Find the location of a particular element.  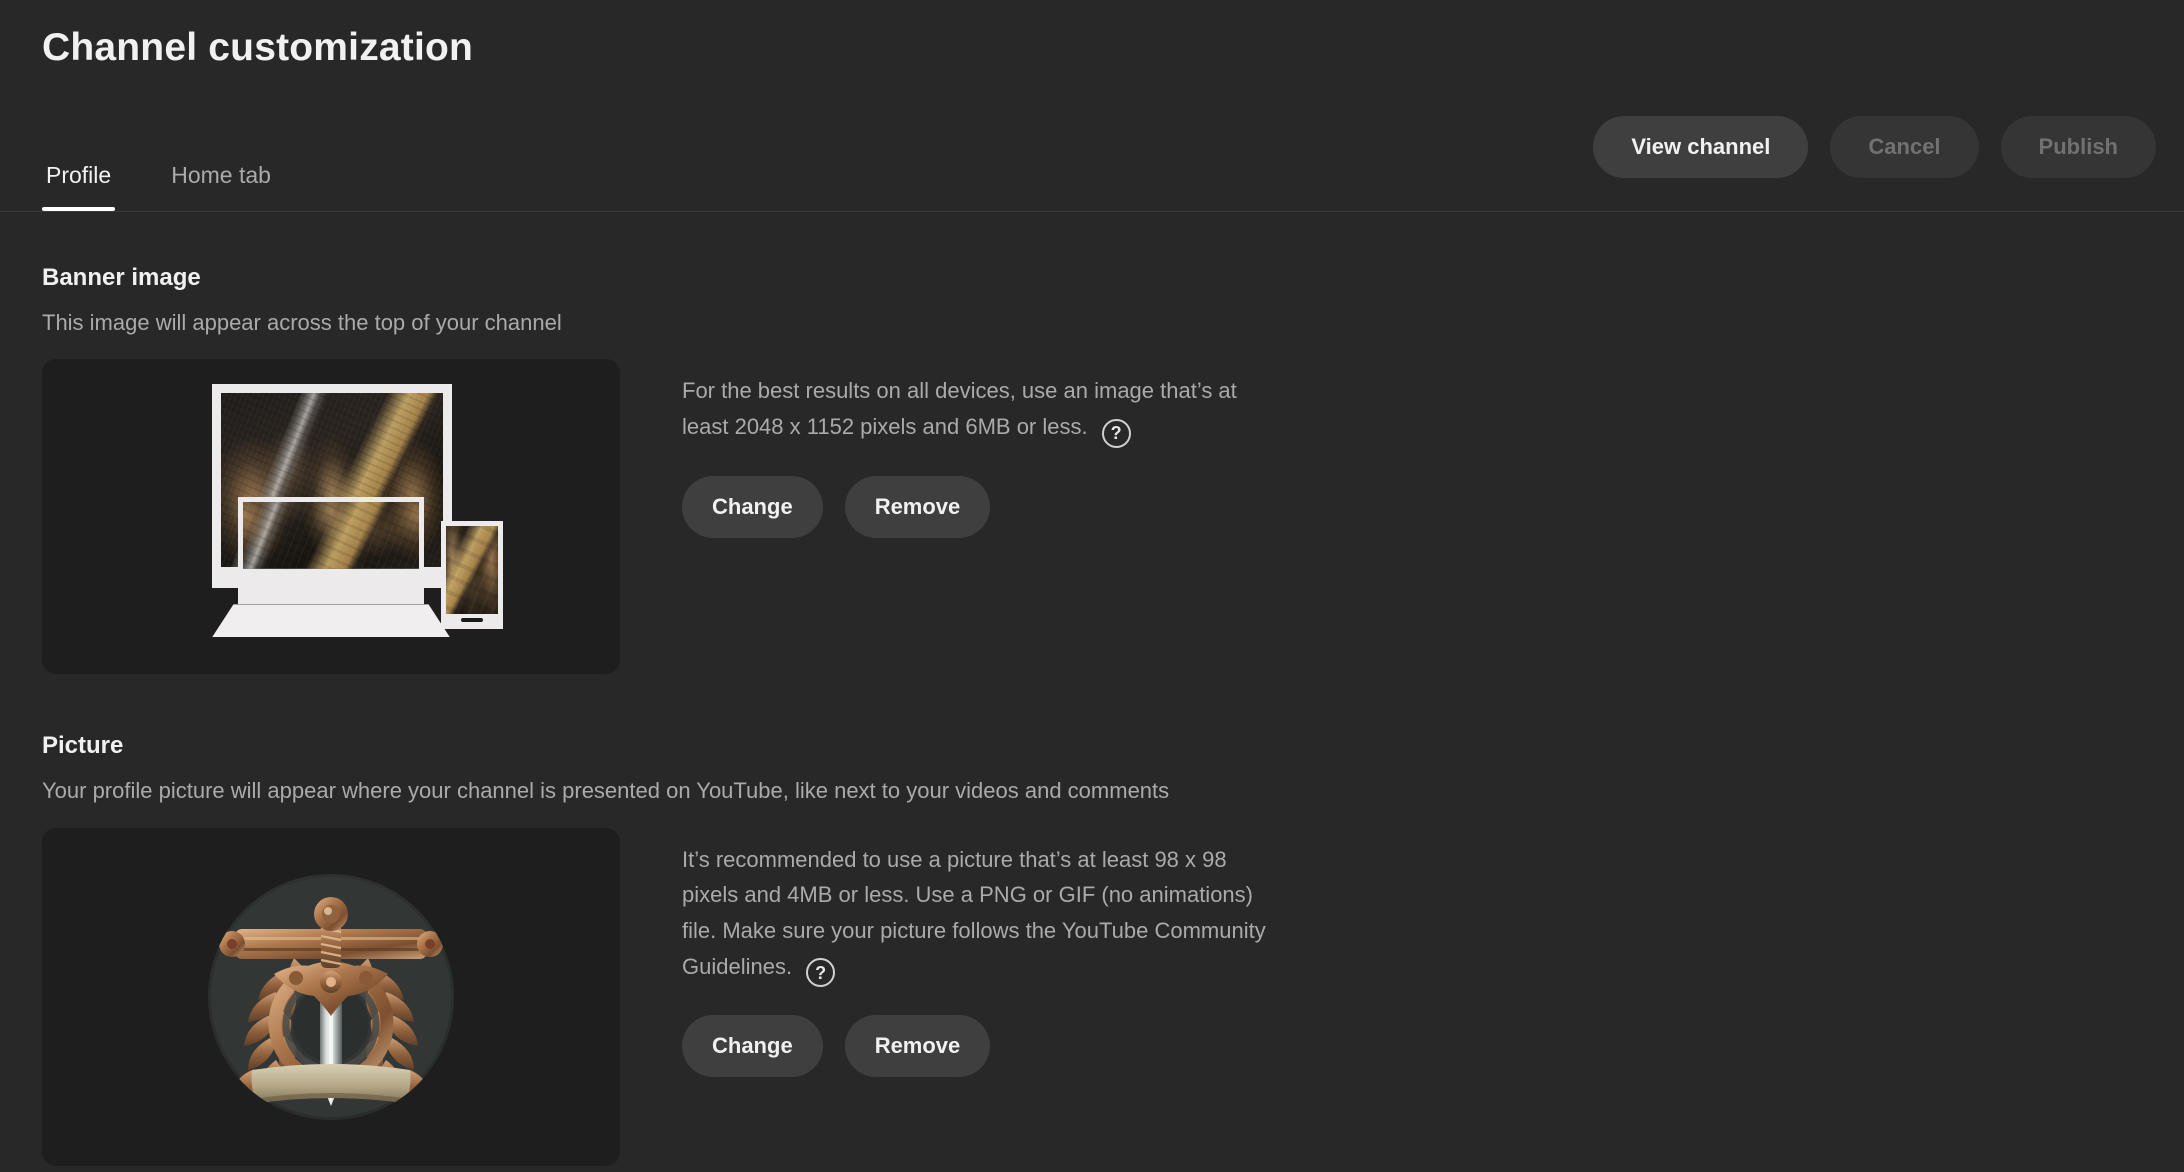

tab-home-tab-label: Home tab is located at coordinates (221, 175).